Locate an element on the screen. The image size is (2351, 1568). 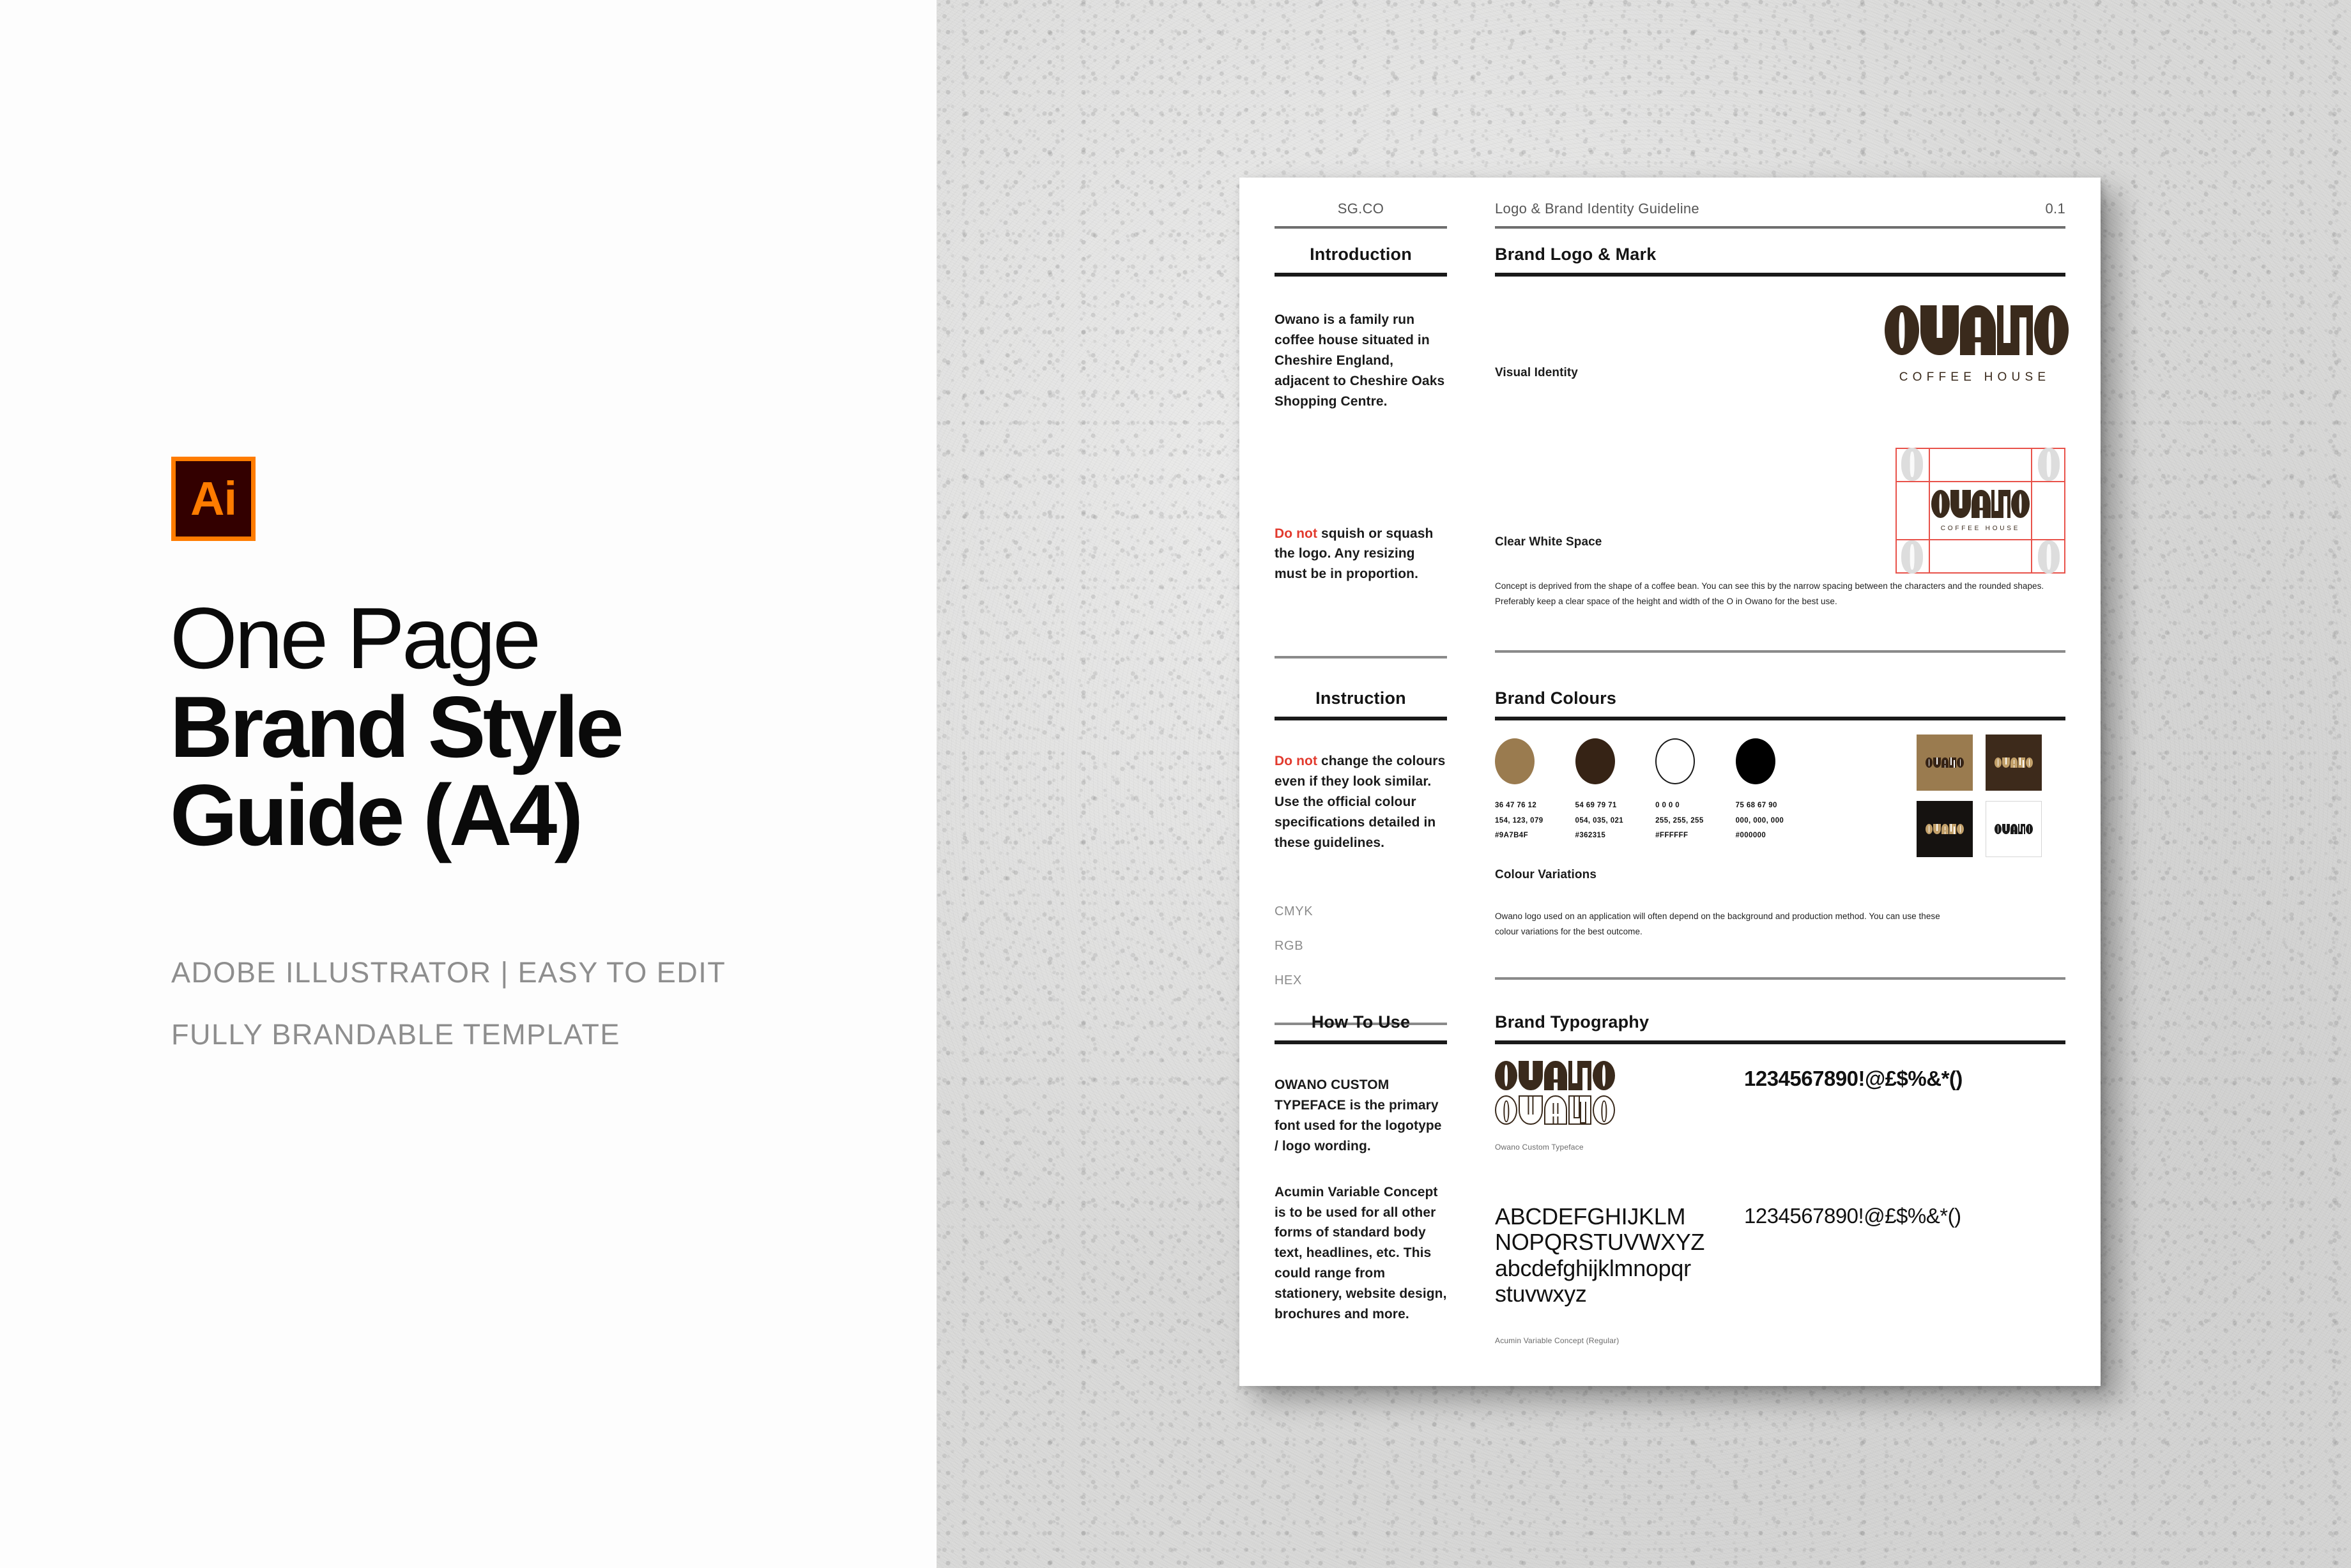
variation-tile-tan is located at coordinates (1945, 763).